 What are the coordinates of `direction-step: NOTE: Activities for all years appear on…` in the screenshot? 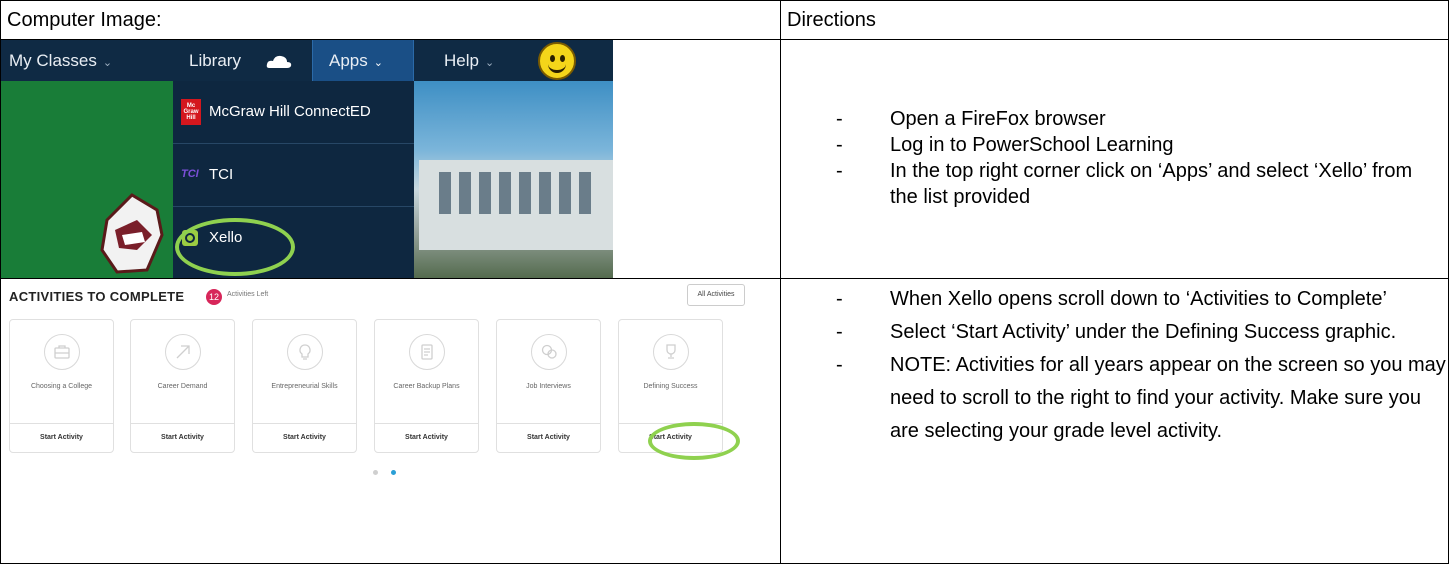 It's located at (1141, 398).